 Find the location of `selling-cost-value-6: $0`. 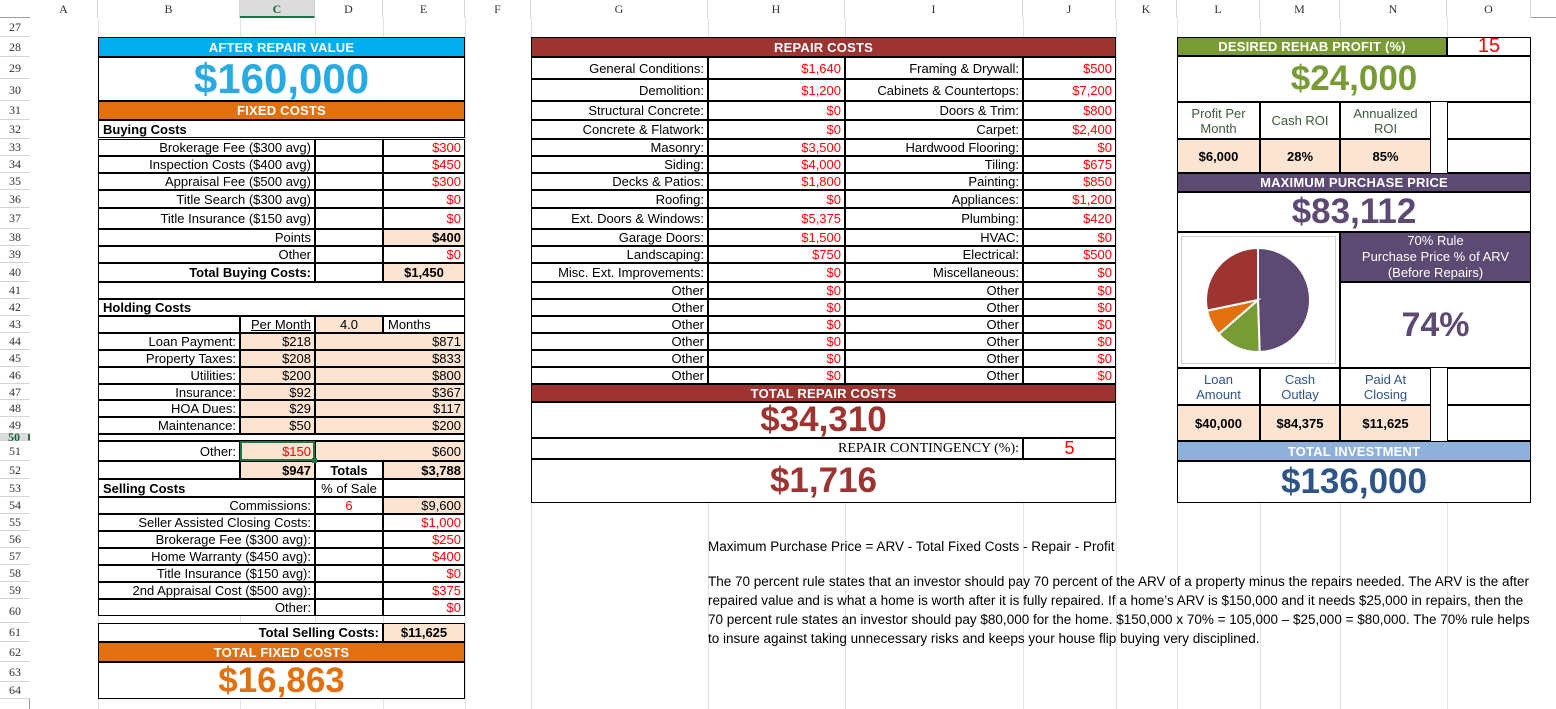

selling-cost-value-6: $0 is located at coordinates (424, 607).